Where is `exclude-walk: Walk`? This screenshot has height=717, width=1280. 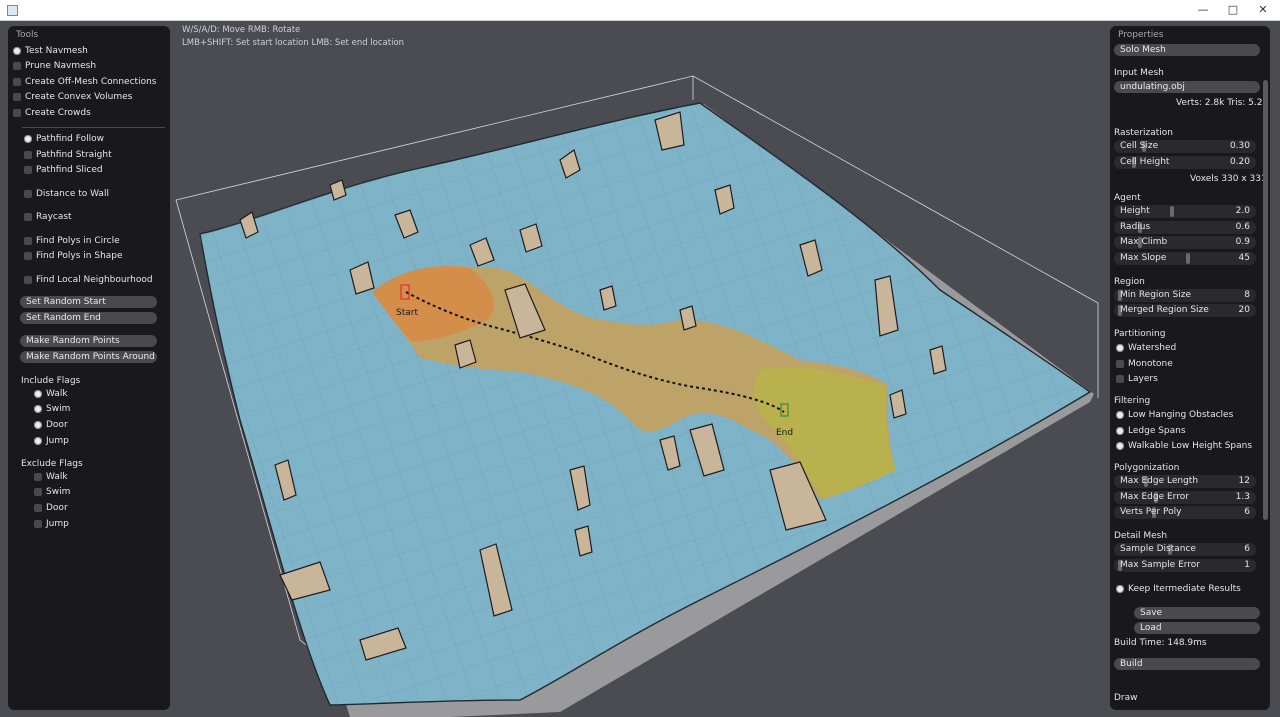
exclude-walk: Walk is located at coordinates (51, 477).